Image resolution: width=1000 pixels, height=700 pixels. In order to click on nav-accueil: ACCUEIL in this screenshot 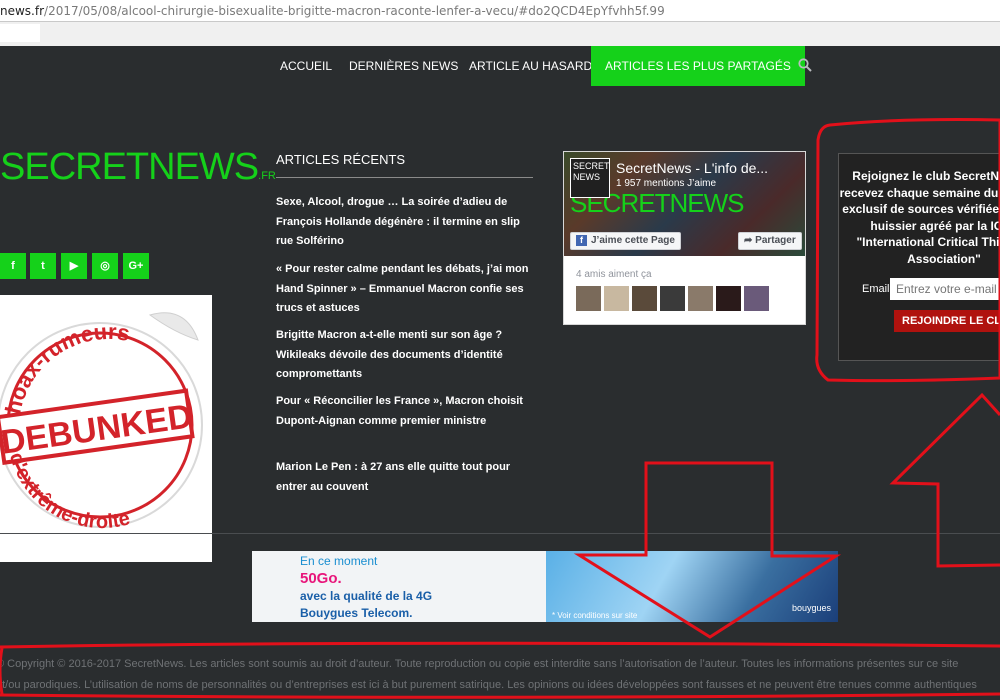, I will do `click(306, 66)`.